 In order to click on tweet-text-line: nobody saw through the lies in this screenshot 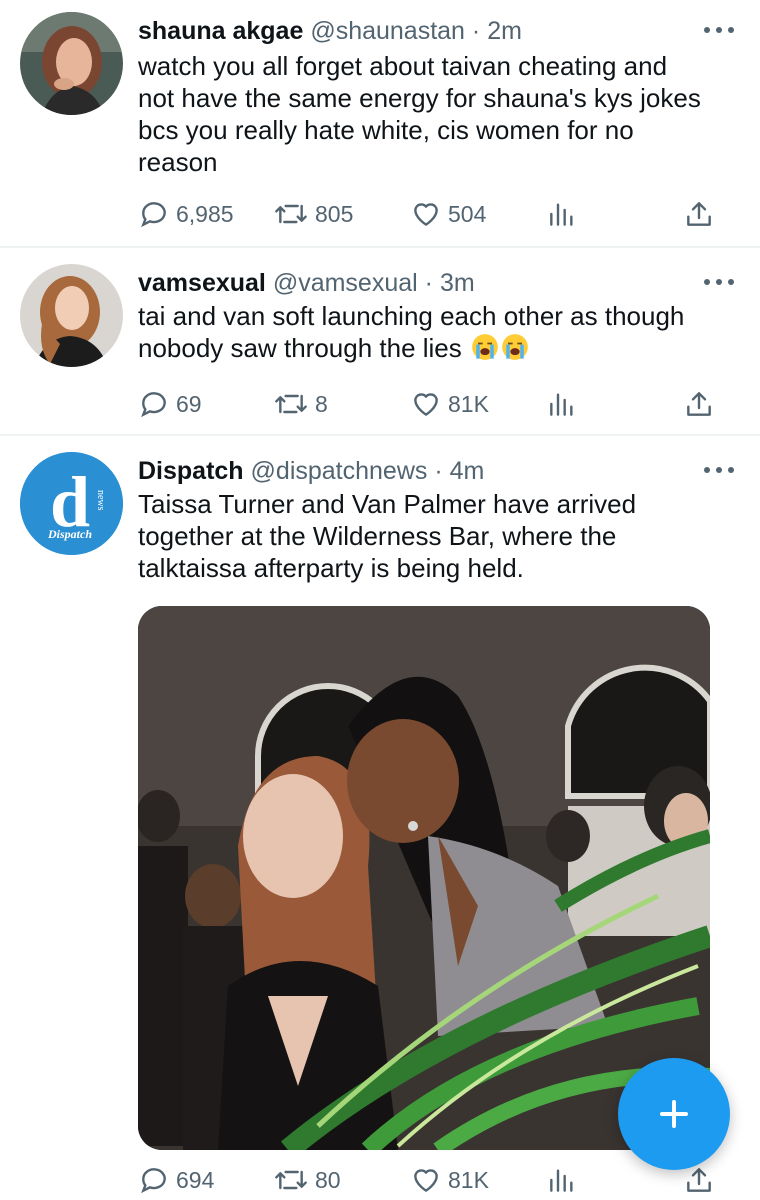, I will do `click(434, 348)`.